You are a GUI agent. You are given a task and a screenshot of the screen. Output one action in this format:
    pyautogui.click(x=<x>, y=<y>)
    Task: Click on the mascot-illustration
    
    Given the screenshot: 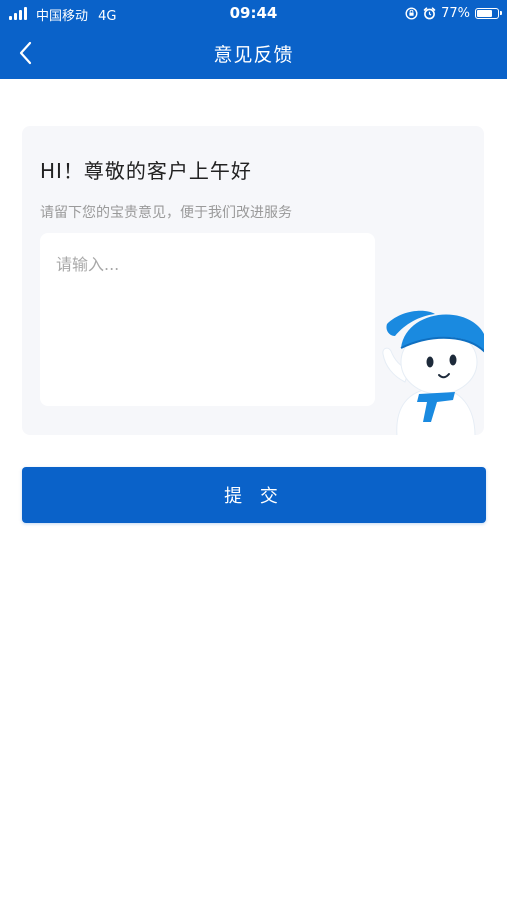 What is the action you would take?
    pyautogui.click(x=433, y=372)
    